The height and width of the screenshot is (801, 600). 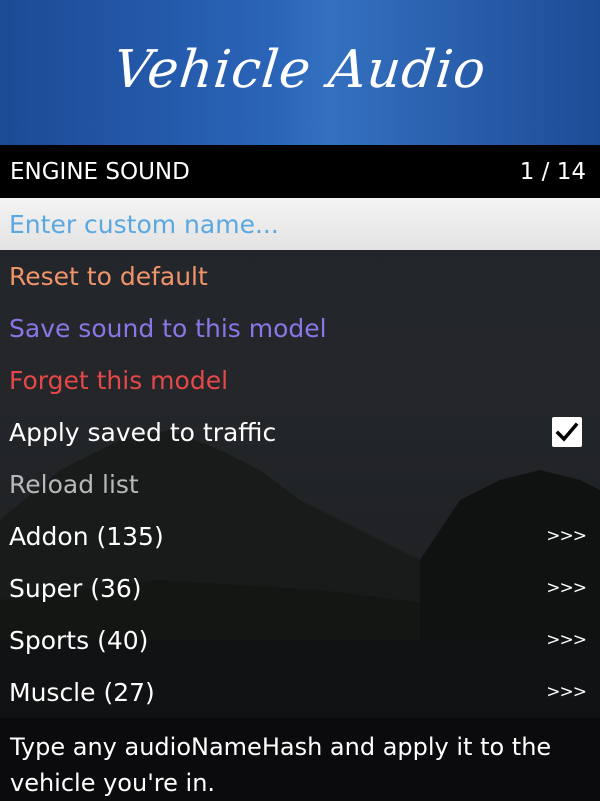 I want to click on menu-item-label: Sports (40), so click(x=79, y=640).